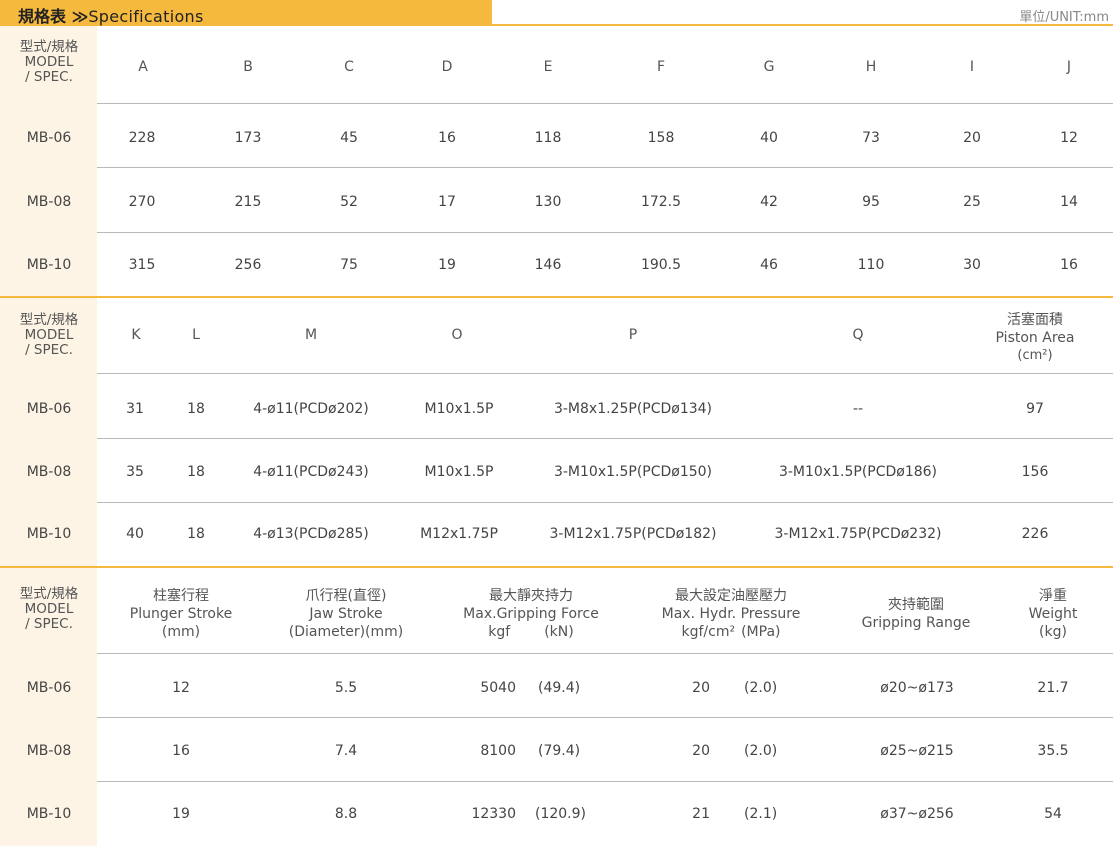 The width and height of the screenshot is (1113, 846). Describe the element at coordinates (135, 534) in the screenshot. I see `value-cell: 40` at that location.